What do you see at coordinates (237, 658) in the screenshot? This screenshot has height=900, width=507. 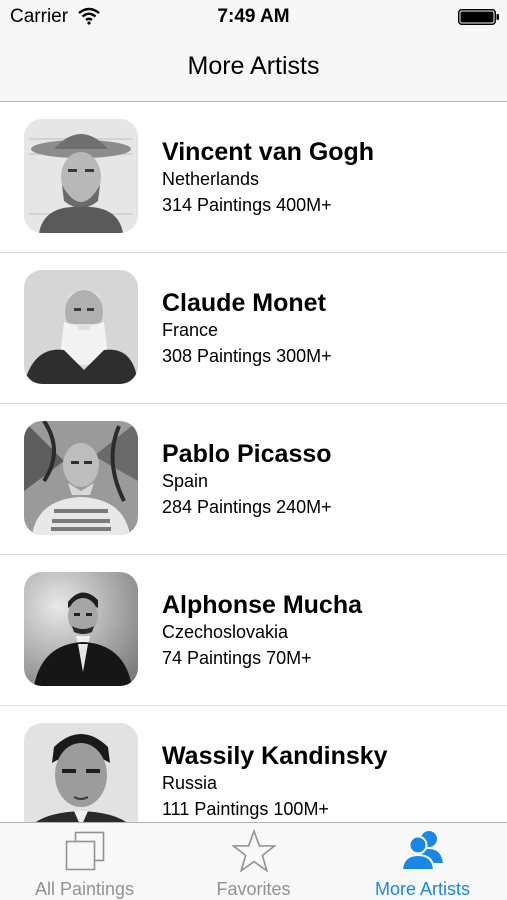 I see `artist-stats: 74 Paintings 70M+` at bounding box center [237, 658].